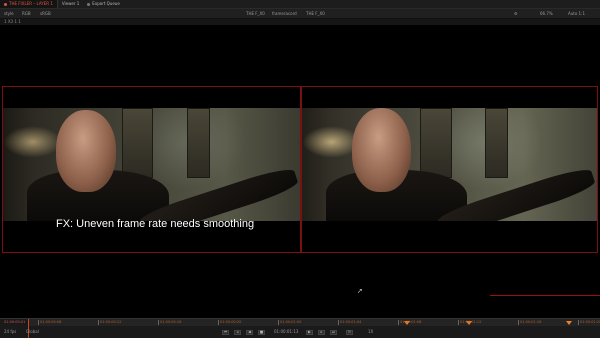  I want to click on tab-export-queue: Export Queue, so click(103, 4).